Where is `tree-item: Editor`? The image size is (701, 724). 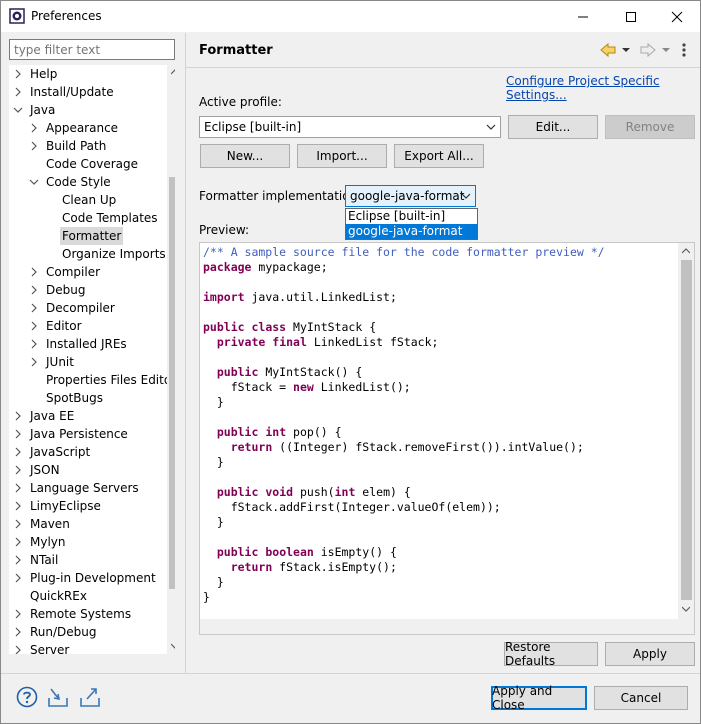 tree-item: Editor is located at coordinates (88, 326).